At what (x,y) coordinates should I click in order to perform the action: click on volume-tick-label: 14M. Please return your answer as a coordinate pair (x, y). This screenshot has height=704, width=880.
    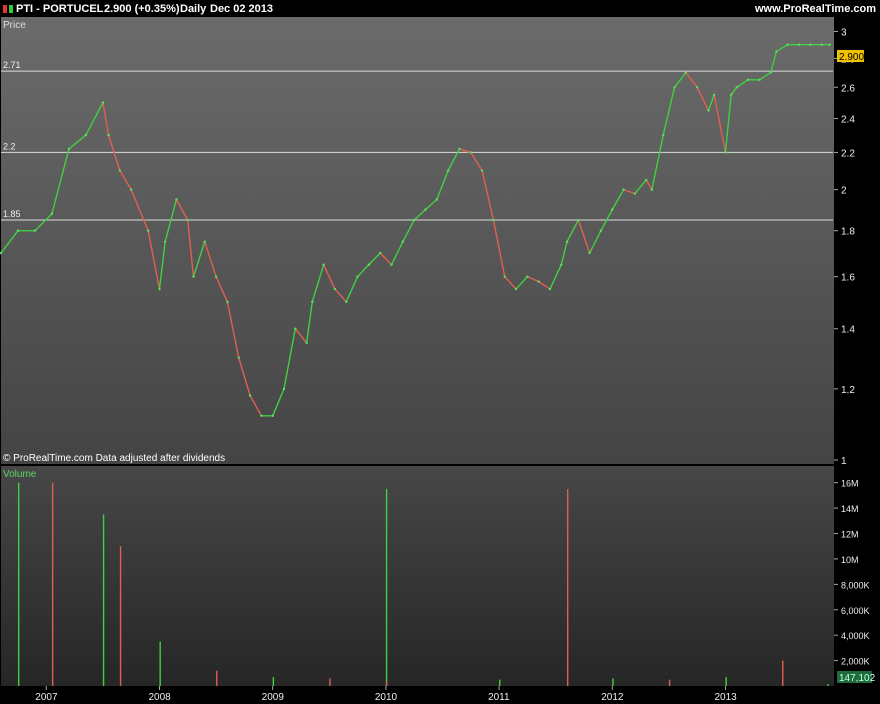
    Looking at the image, I should click on (850, 509).